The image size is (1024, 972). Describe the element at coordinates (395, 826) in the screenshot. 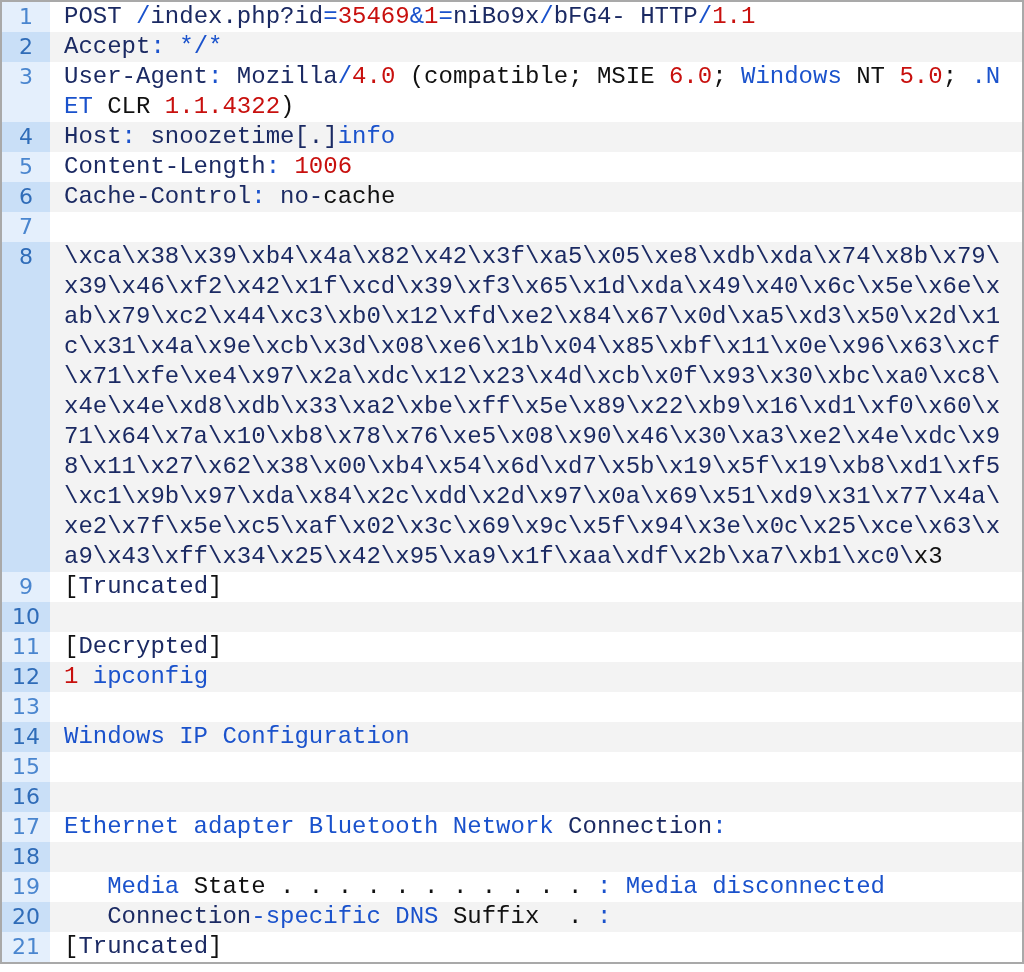

I see `code-line: Ethernet adapter Bluetooth Network Connection:` at that location.